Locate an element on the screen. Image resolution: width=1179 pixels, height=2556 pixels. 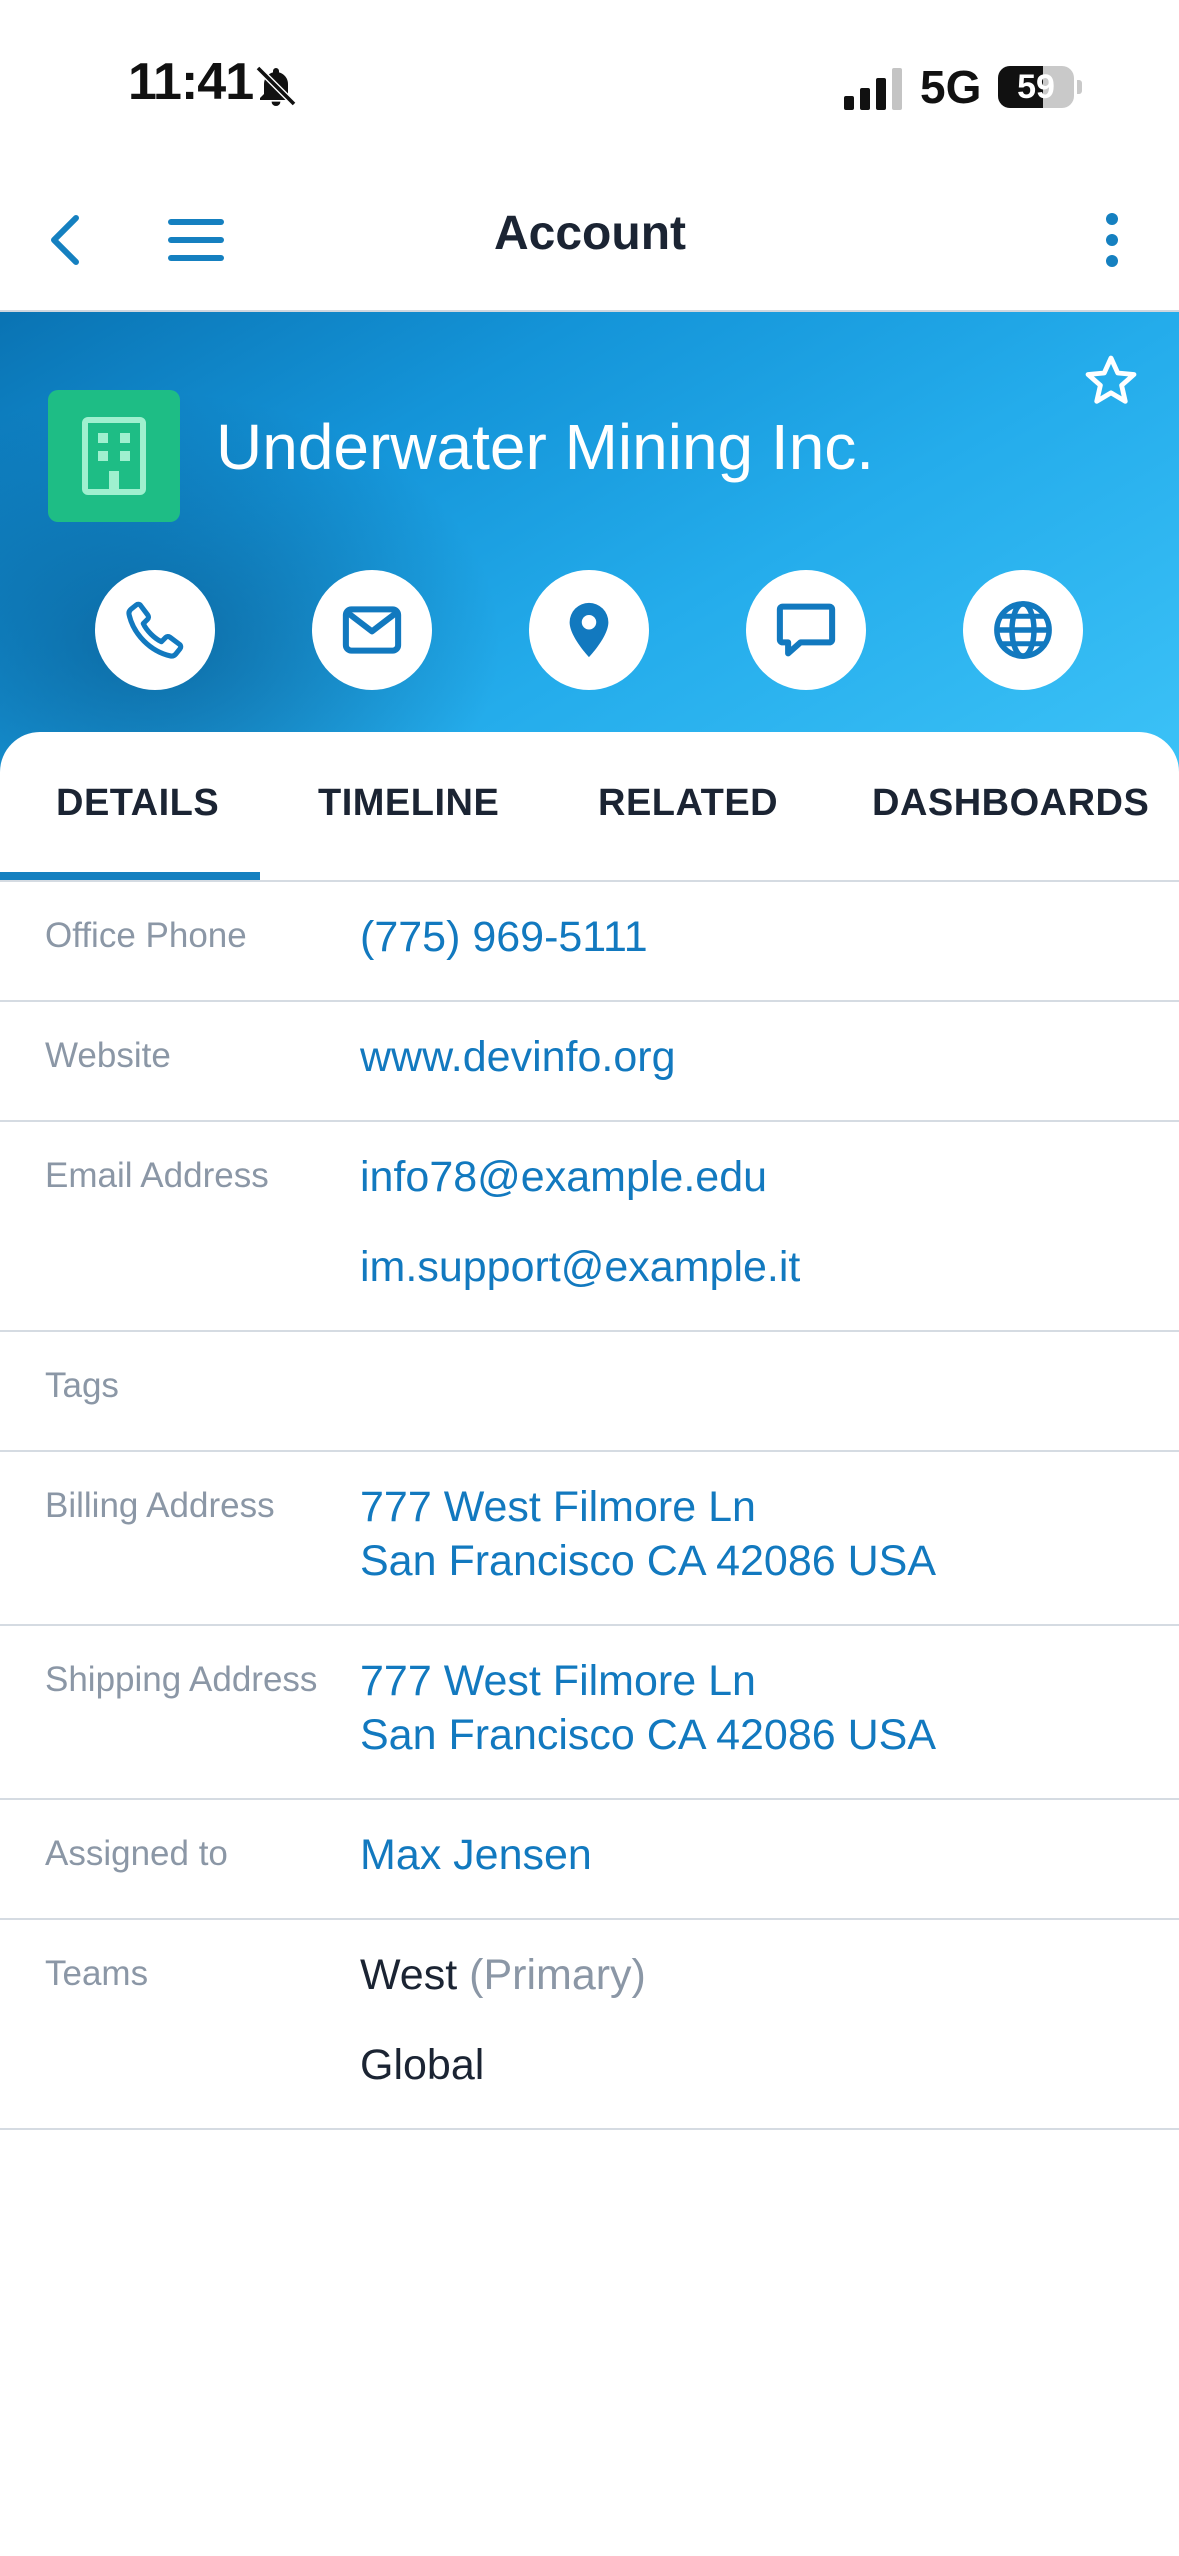
teams-label: Teams is located at coordinates (97, 1973).